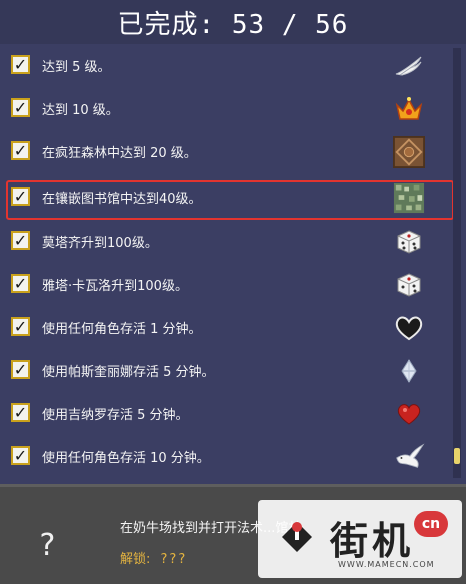 This screenshot has height=584, width=466. Describe the element at coordinates (122, 329) in the screenshot. I see `achievement-label: 使用任何角色存活 1 分钟。` at that location.